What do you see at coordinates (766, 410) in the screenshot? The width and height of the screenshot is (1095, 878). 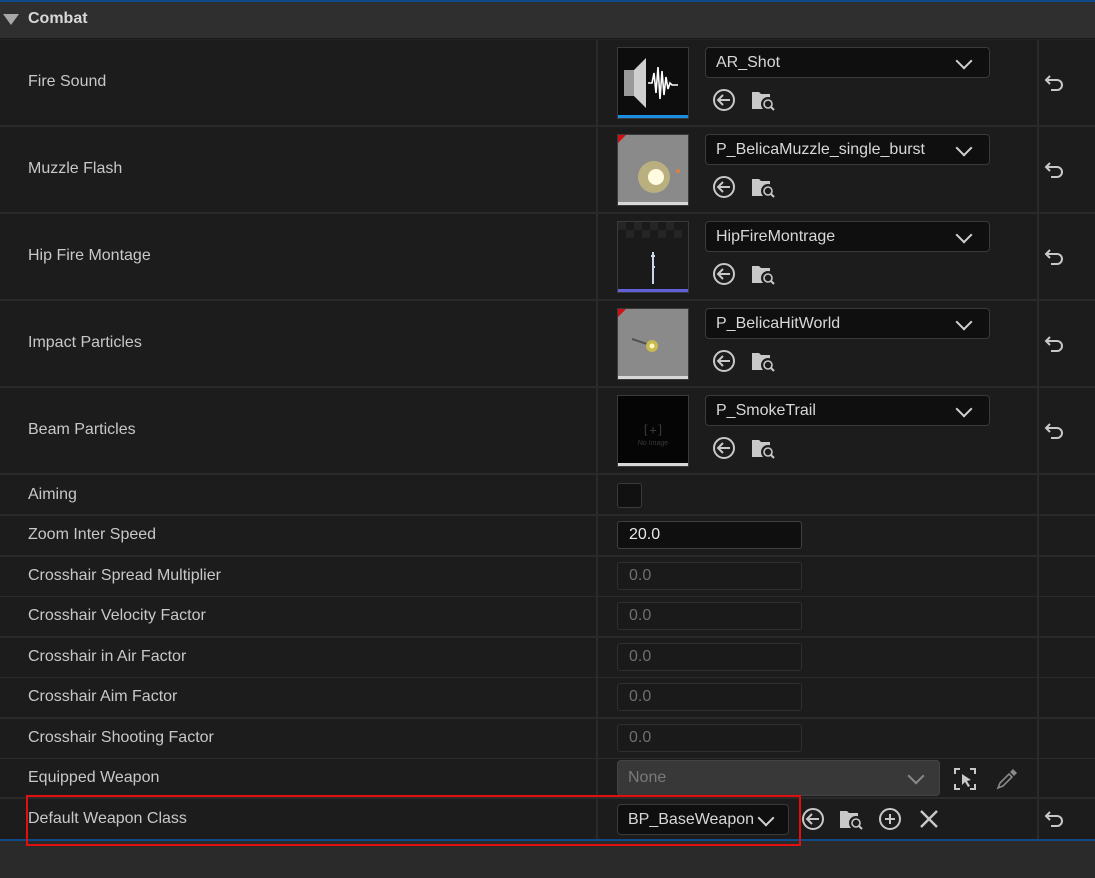 I see `dropdown-value: P_SmokeTrail` at bounding box center [766, 410].